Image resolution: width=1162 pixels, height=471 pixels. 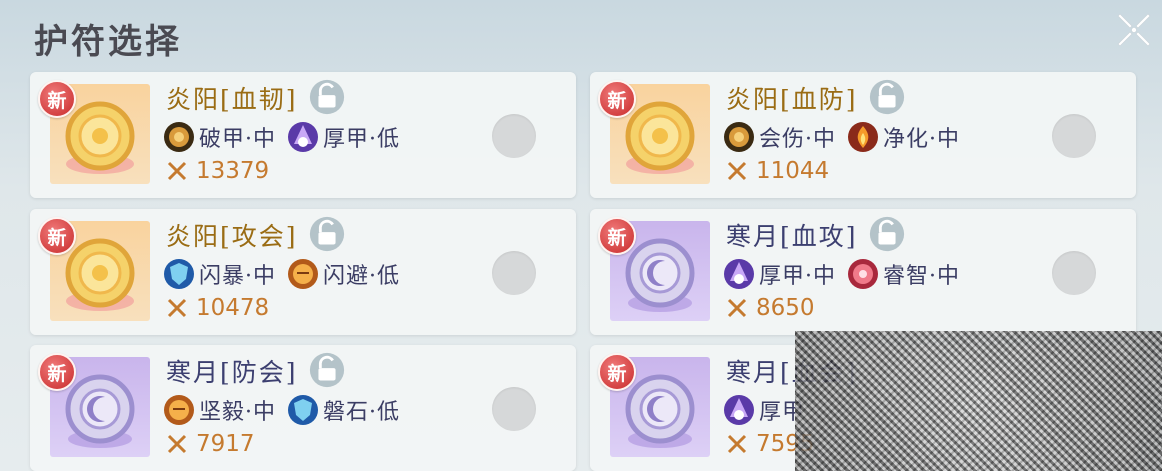 What do you see at coordinates (793, 171) in the screenshot?
I see `power-value: 11044` at bounding box center [793, 171].